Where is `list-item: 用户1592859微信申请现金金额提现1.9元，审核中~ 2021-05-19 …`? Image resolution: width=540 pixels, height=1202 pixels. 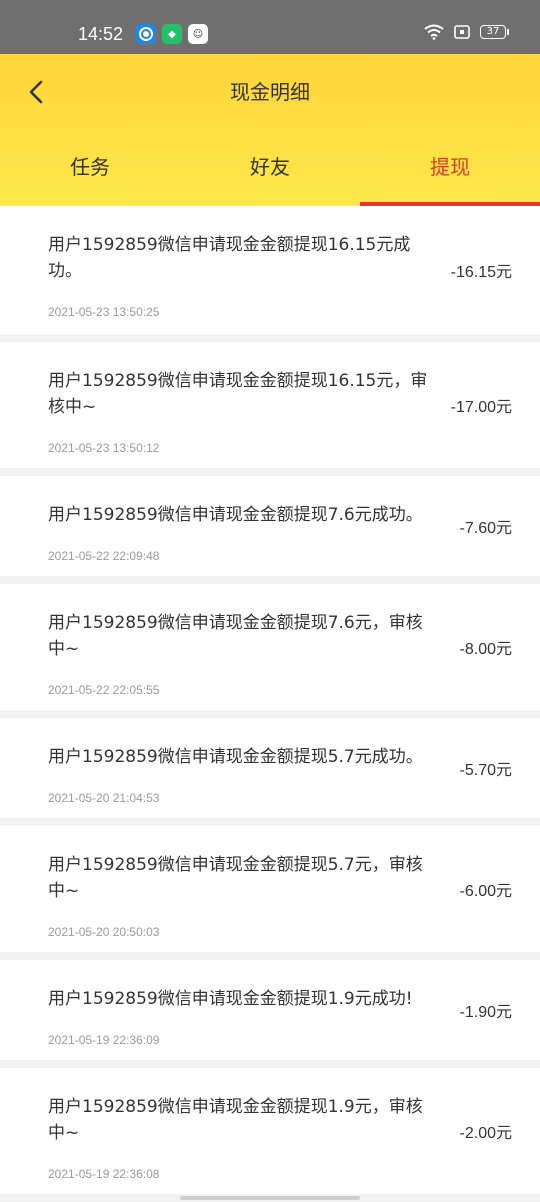
list-item: 用户1592859微信申请现金金额提现1.9元，审核中~ 2021-05-19 … is located at coordinates (270, 1131).